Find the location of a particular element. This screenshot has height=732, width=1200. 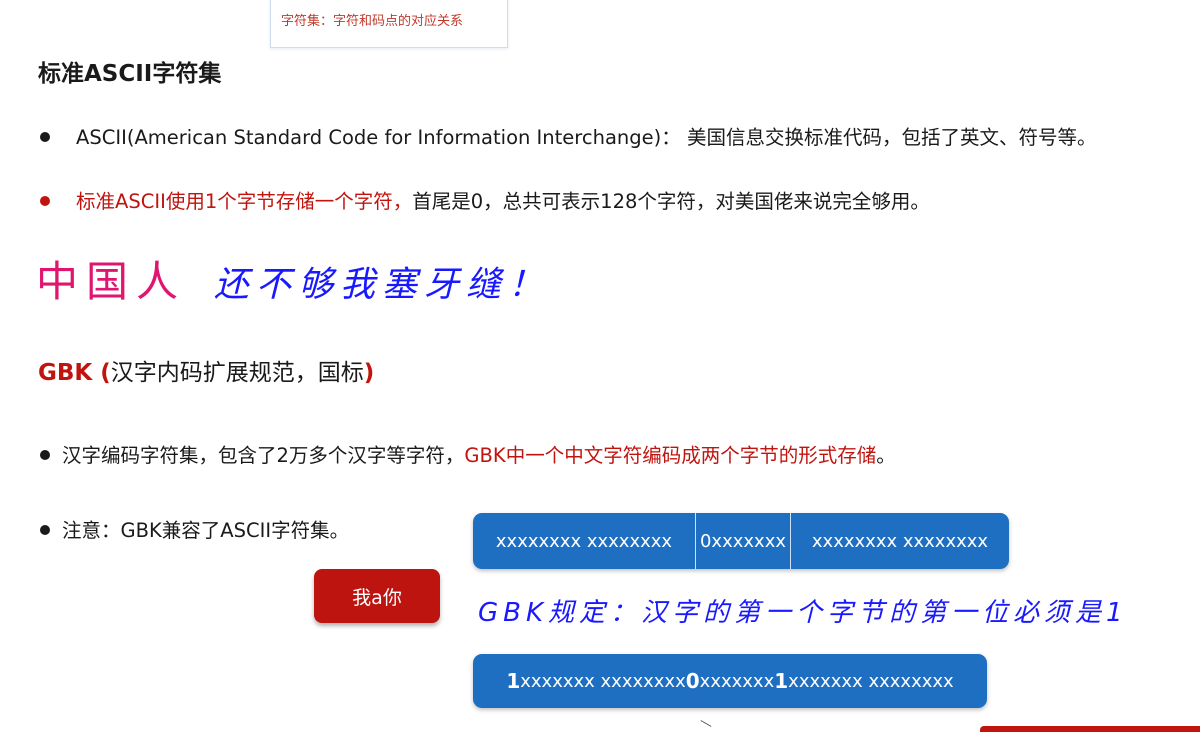

gbk-title-close-paren: ) is located at coordinates (369, 373).